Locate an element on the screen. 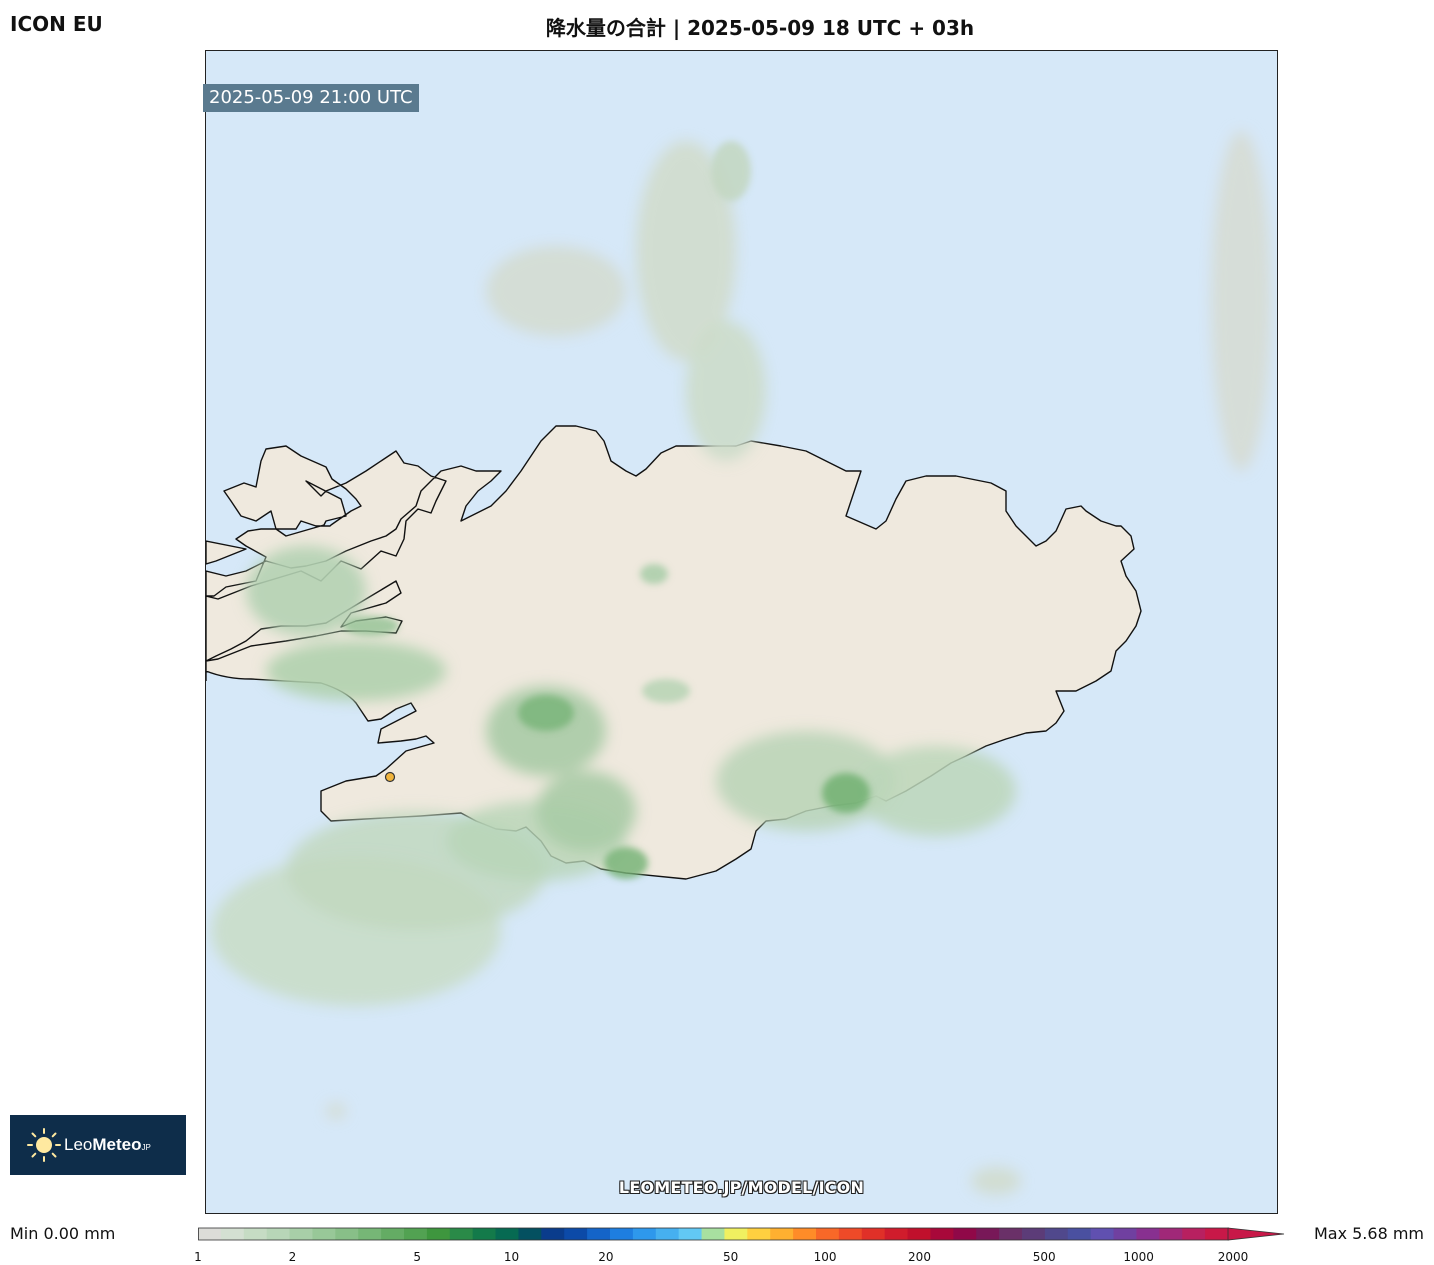 Image resolution: width=1434 pixels, height=1265 pixels. colorbar-tick-label: 2000 is located at coordinates (1233, 1257).